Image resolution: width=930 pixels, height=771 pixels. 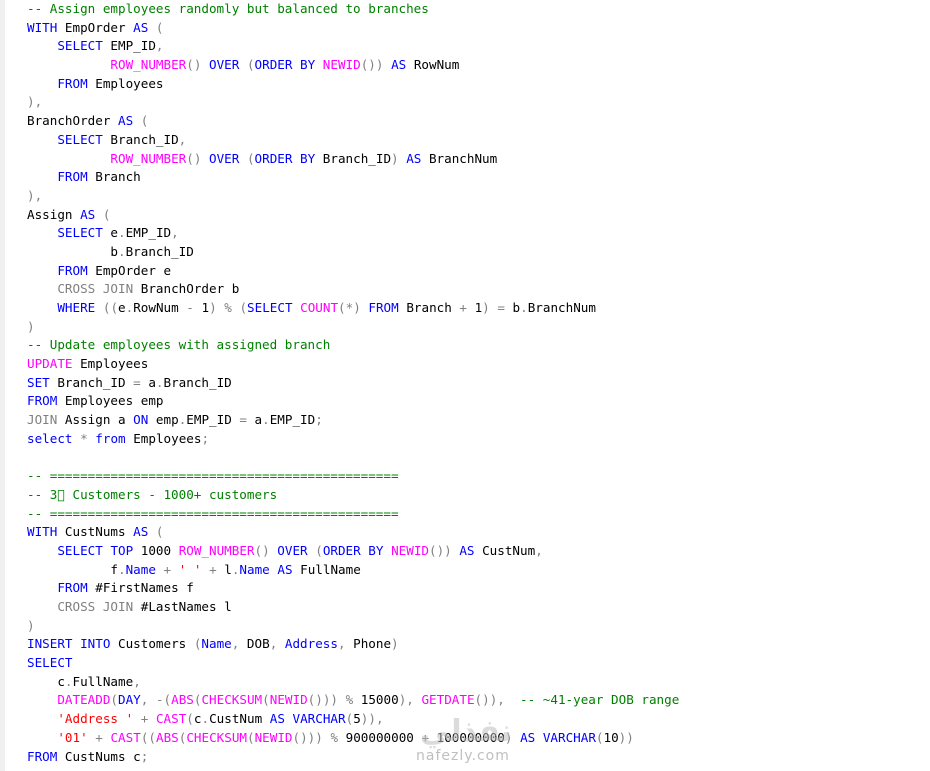 What do you see at coordinates (478, 121) in the screenshot?
I see `code-line: BranchOrder AS (` at bounding box center [478, 121].